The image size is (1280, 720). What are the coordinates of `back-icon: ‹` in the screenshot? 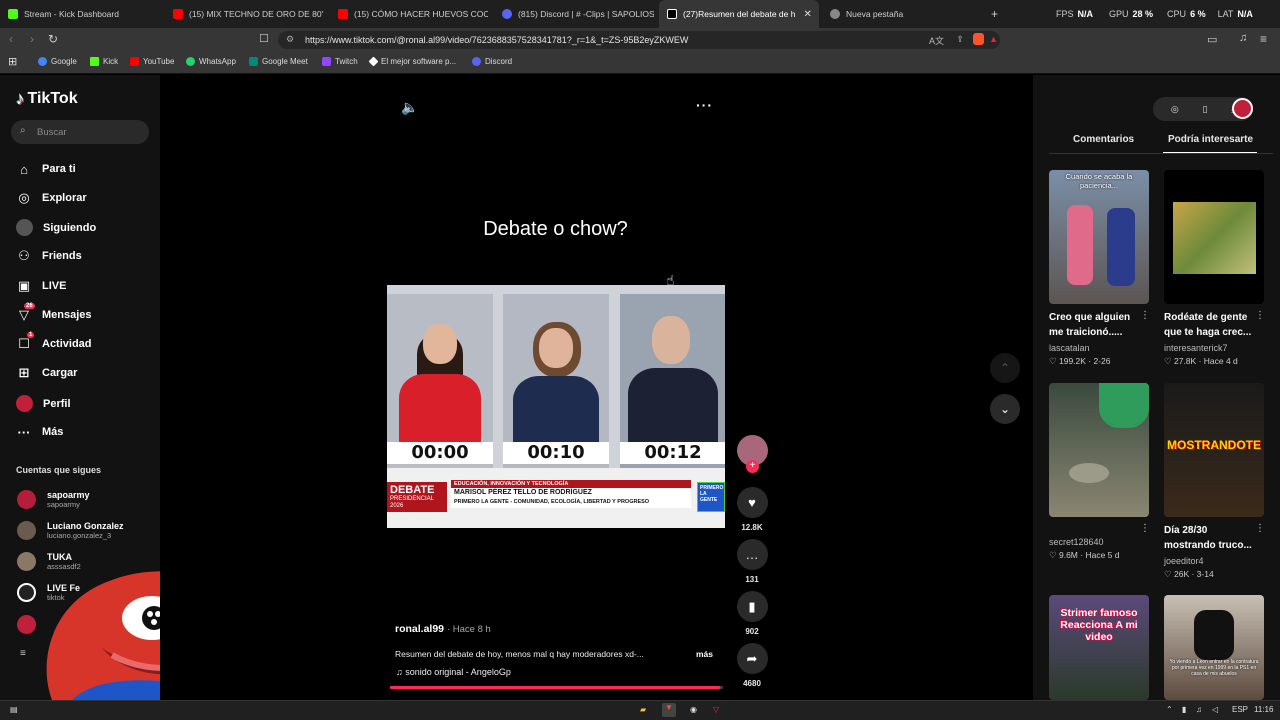 It's located at (11, 39).